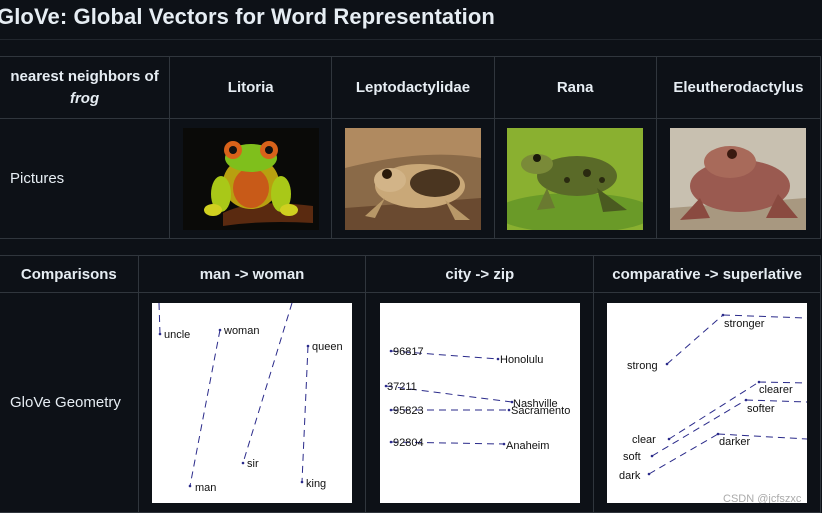 The height and width of the screenshot is (513, 822). What do you see at coordinates (252, 274) in the screenshot?
I see `column-man-woman: man -> woman` at bounding box center [252, 274].